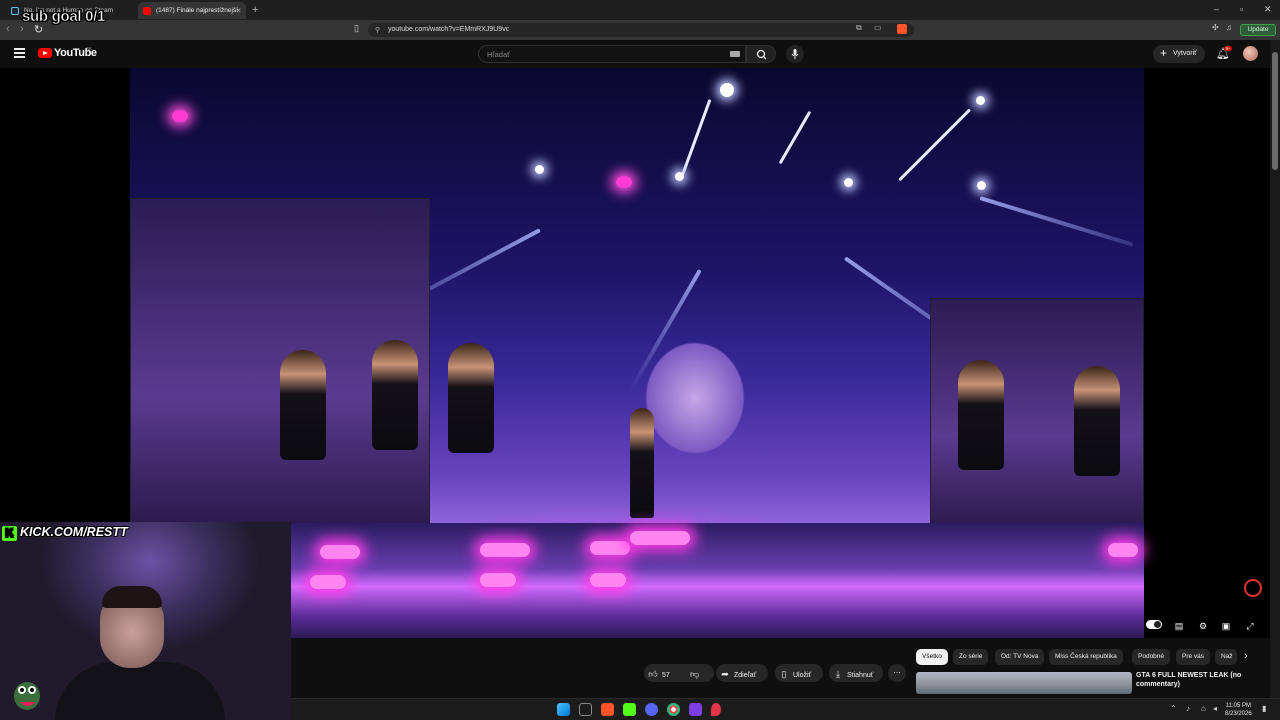 The width and height of the screenshot is (1280, 720). I want to click on save-button: ▯ Uložiť, so click(799, 673).